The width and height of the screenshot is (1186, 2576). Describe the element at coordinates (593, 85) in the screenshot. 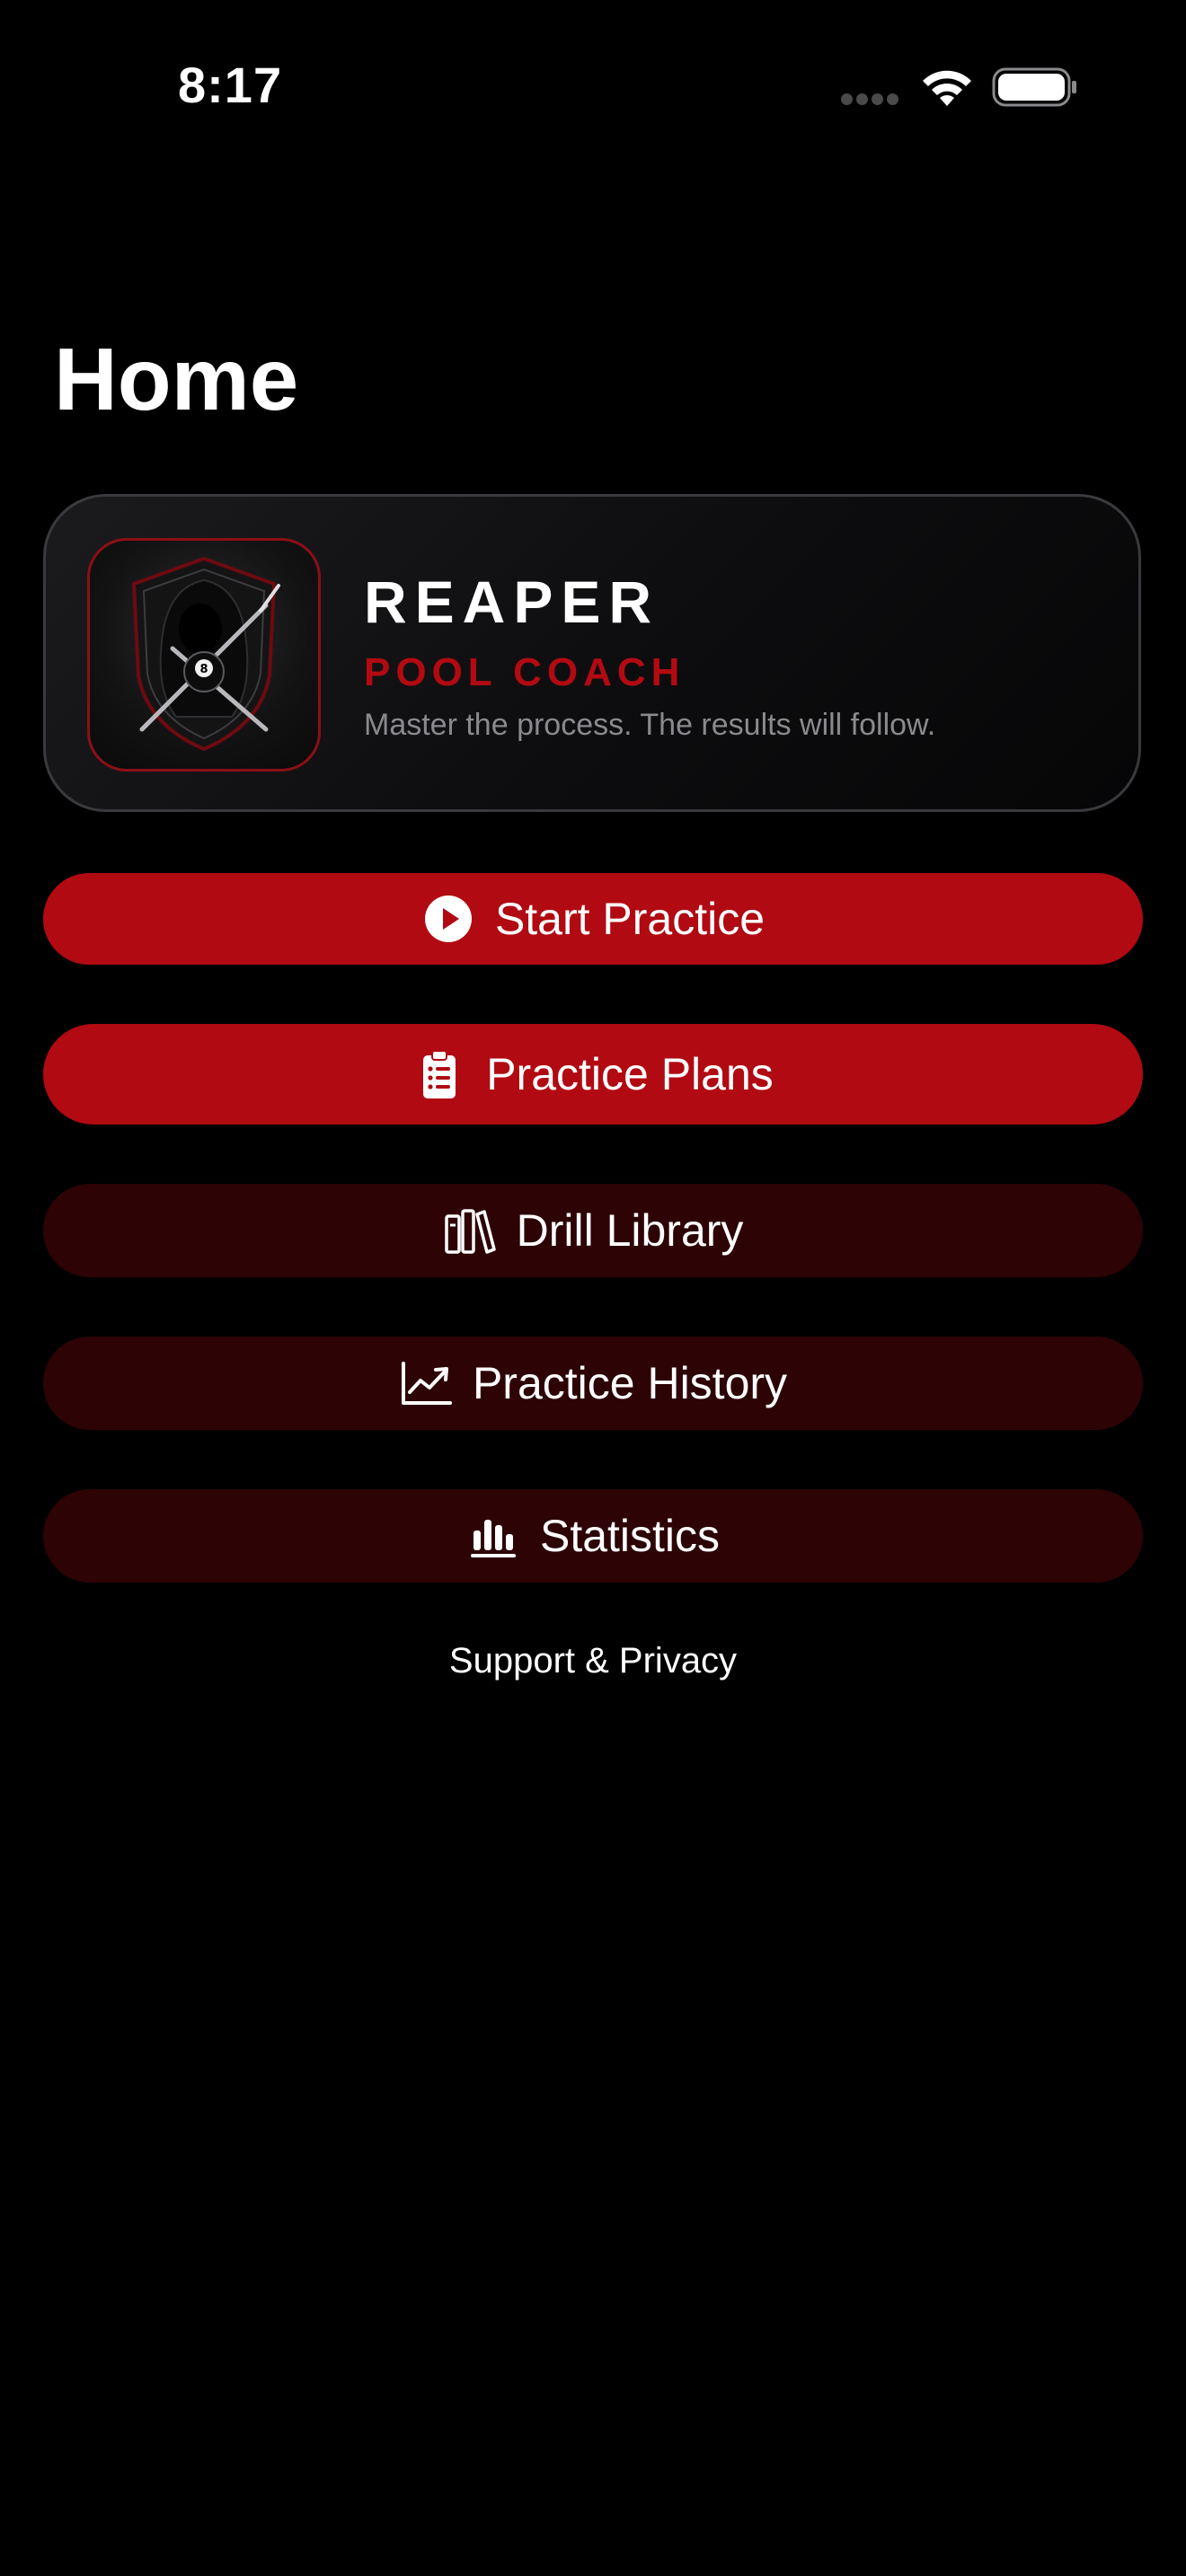

I see `status-bar: 8:17` at that location.